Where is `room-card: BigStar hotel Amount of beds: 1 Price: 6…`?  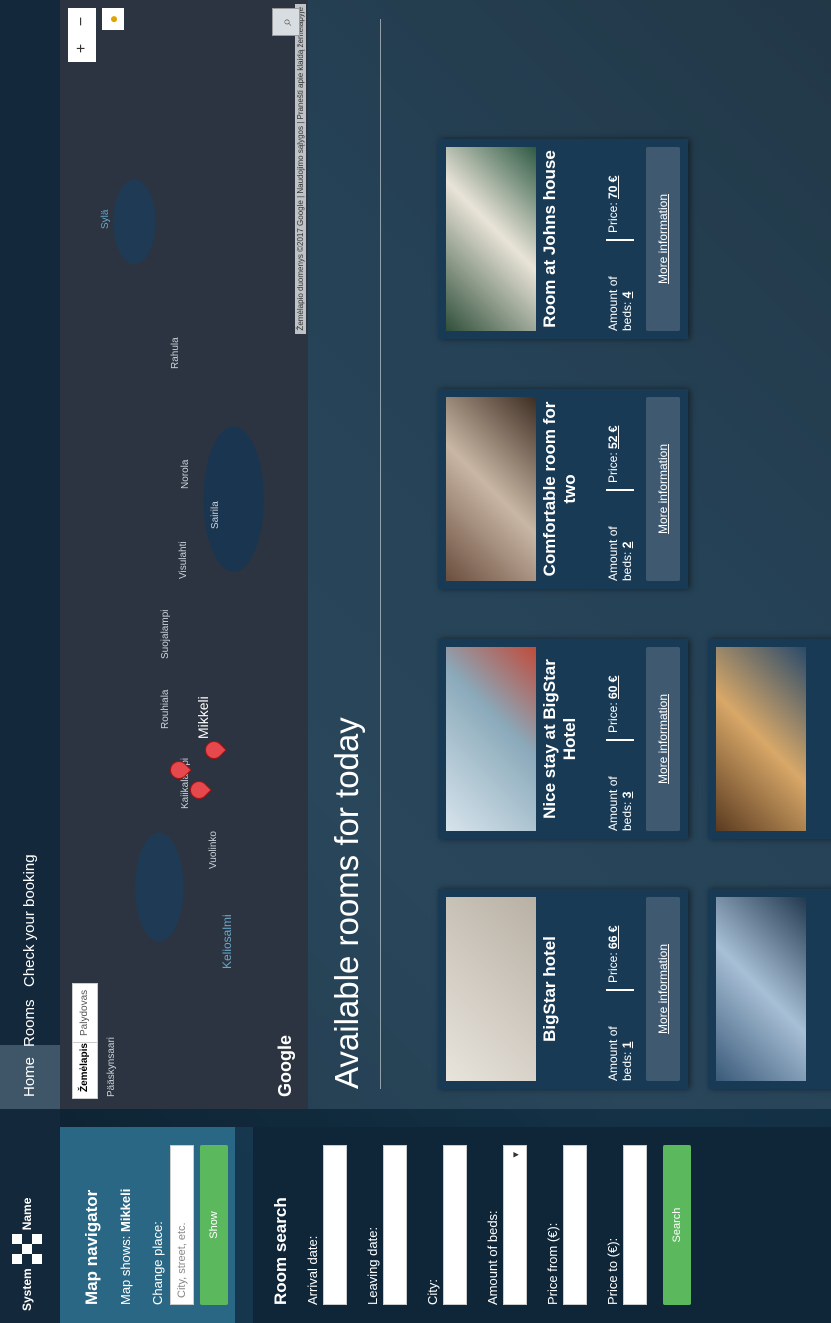
room-card: BigStar hotel Amount of beds: 1 Price: 6… is located at coordinates (563, 989).